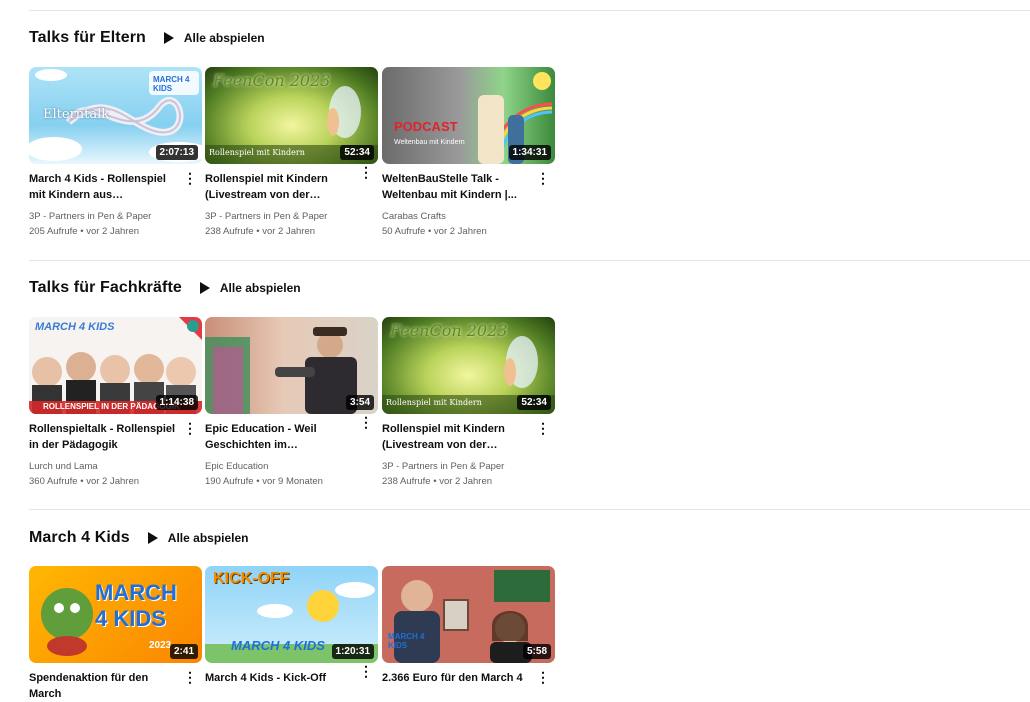 This screenshot has height=702, width=1030. What do you see at coordinates (536, 651) in the screenshot?
I see `duration-badge: 5:58` at bounding box center [536, 651].